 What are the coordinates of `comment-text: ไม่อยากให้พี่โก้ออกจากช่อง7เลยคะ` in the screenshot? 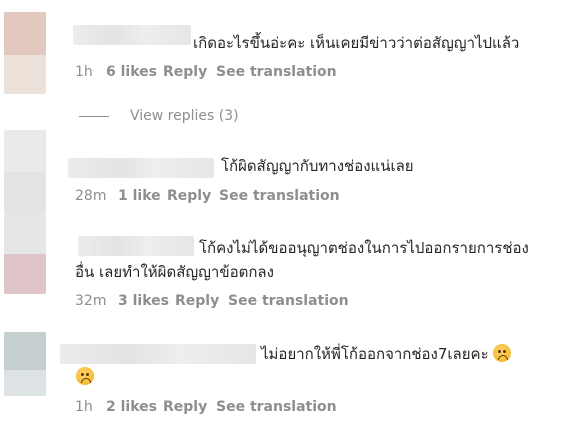 It's located at (386, 354).